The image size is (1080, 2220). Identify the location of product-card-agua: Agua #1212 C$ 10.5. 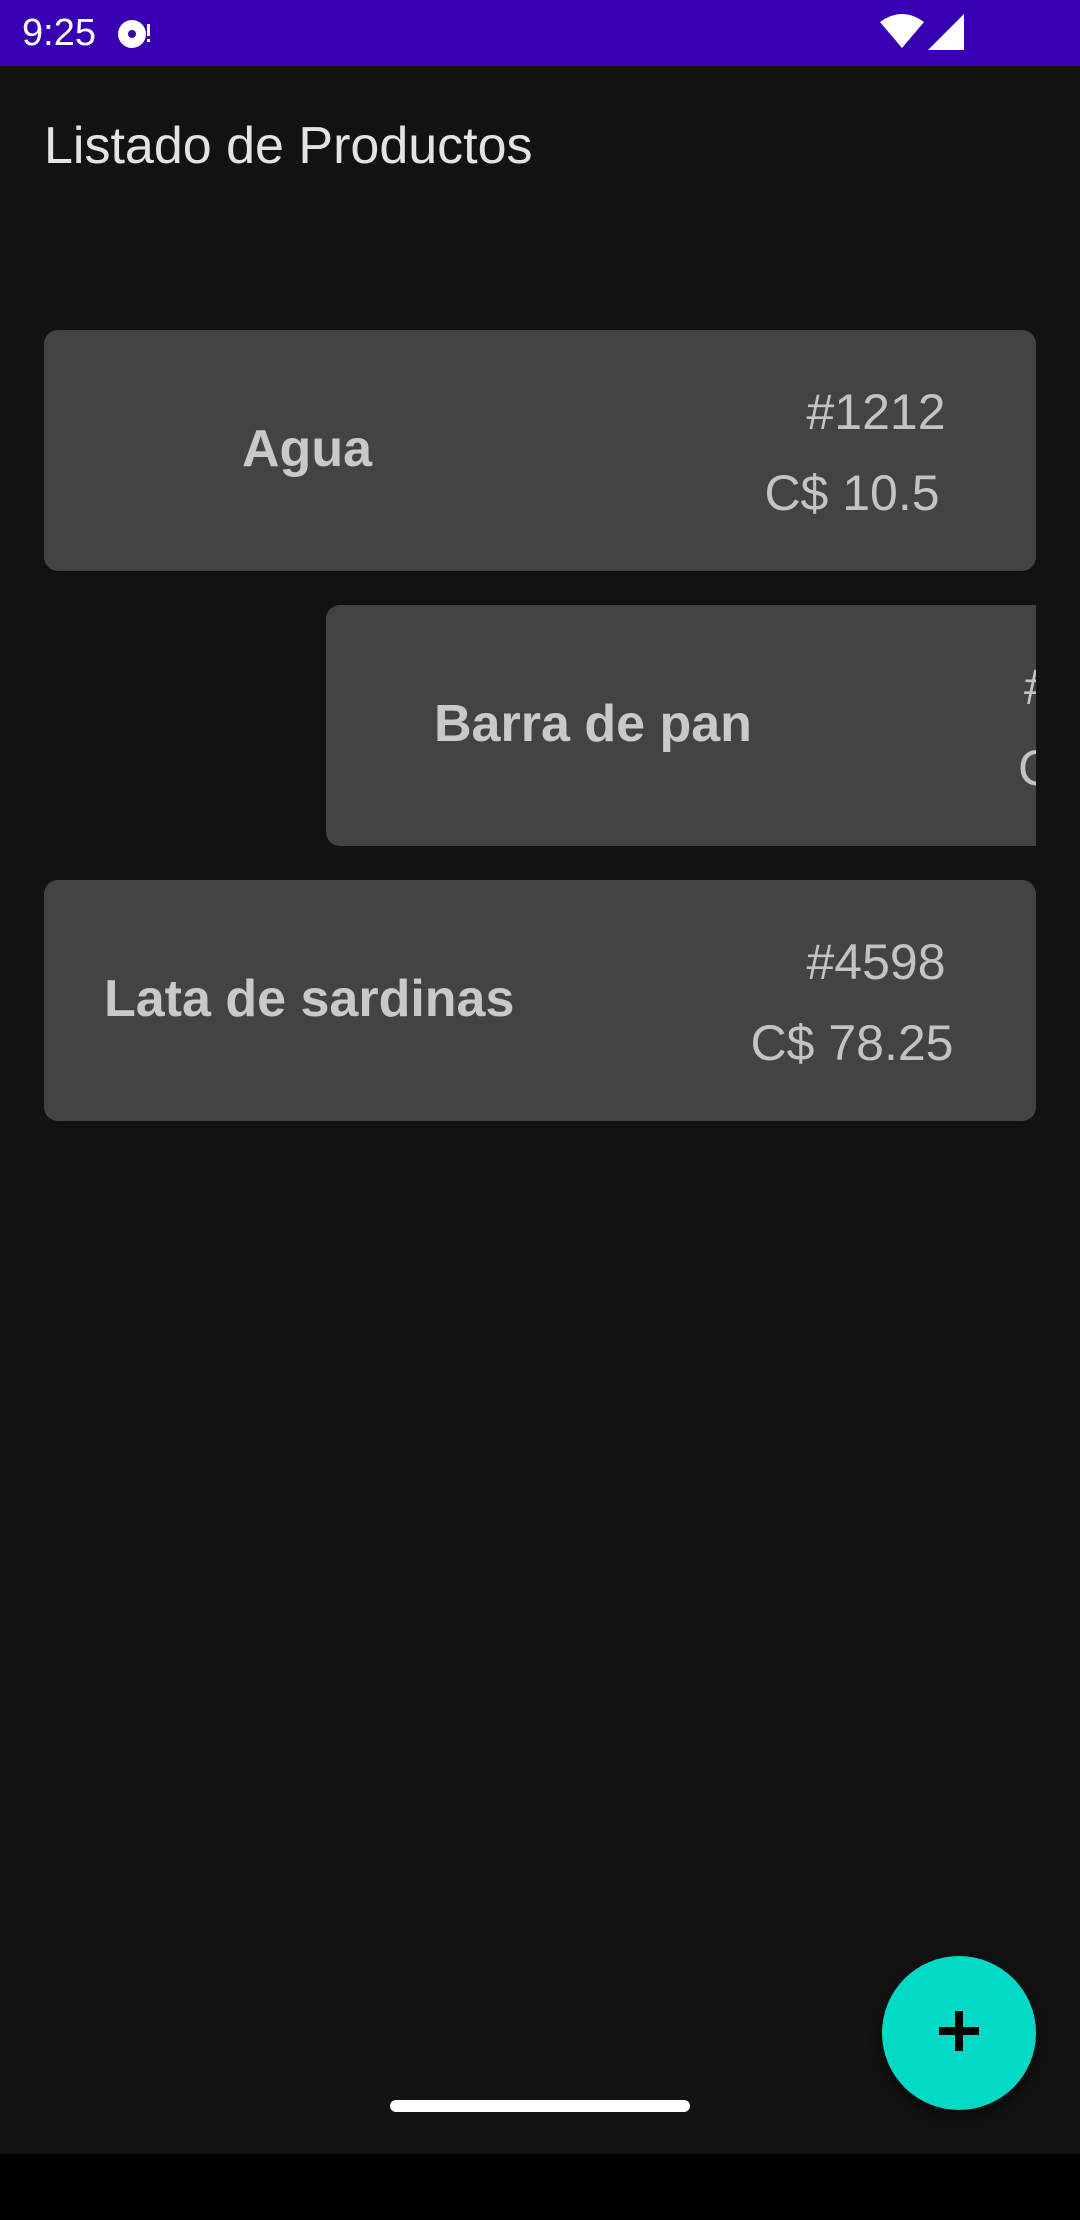
(540, 450).